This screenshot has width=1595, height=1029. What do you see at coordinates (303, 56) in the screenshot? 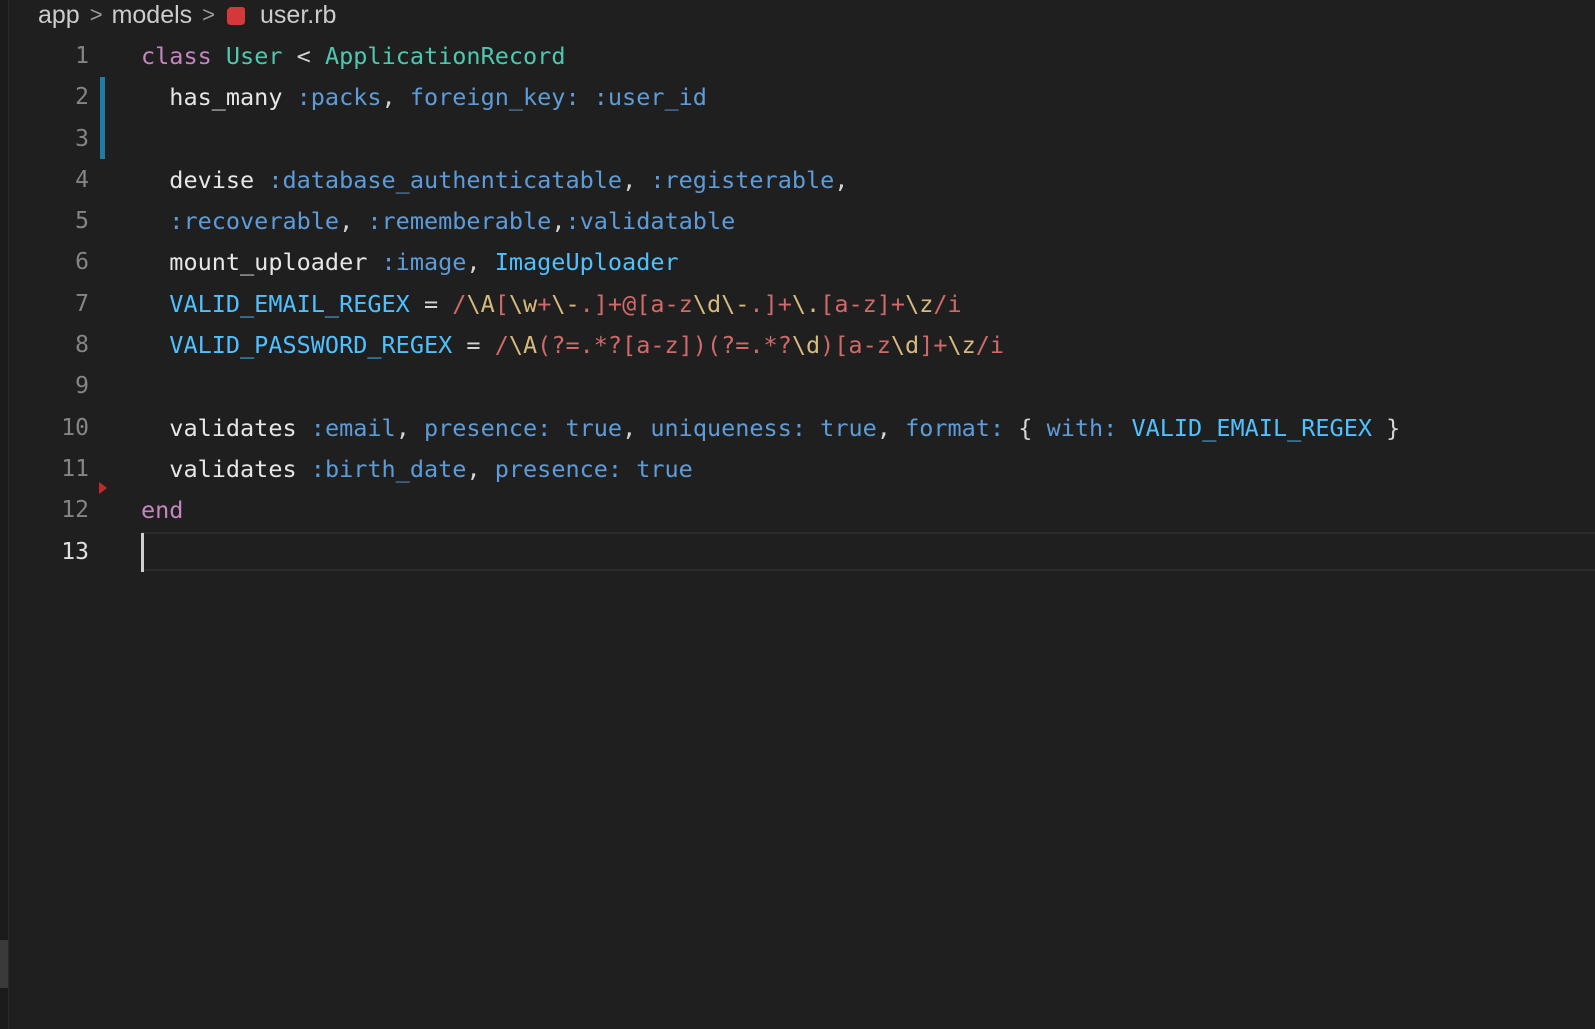
I see `code-token: <` at bounding box center [303, 56].